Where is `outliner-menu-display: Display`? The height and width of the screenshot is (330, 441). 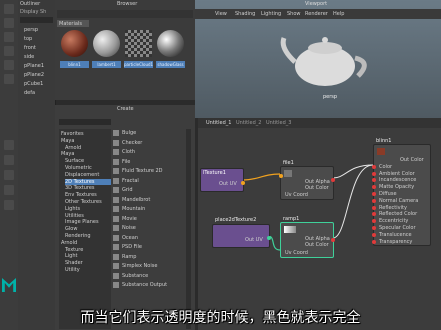
outliner-menu-display: Display is located at coordinates (29, 12).